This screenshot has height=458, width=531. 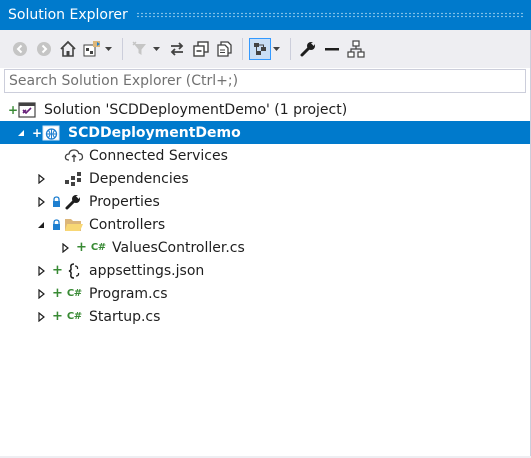 I want to click on dependencies-icon, so click(x=73, y=179).